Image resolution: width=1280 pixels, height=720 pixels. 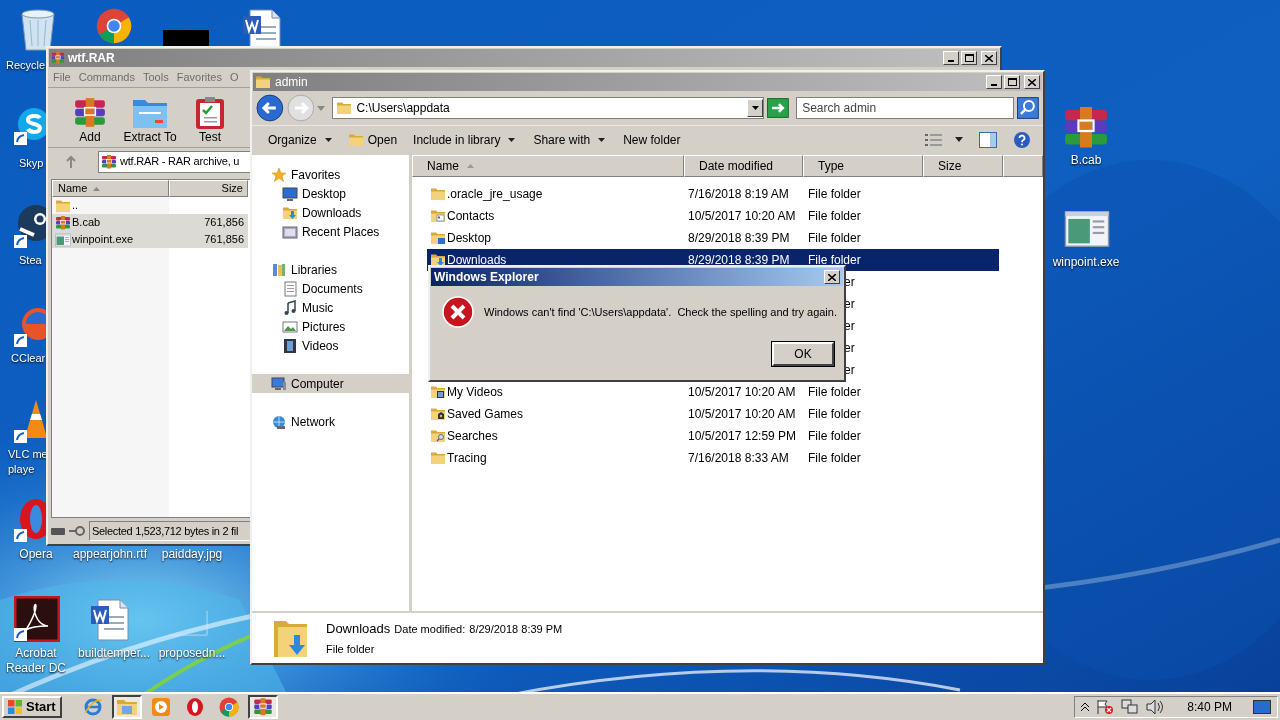 I want to click on ok-button: OK, so click(x=803, y=354).